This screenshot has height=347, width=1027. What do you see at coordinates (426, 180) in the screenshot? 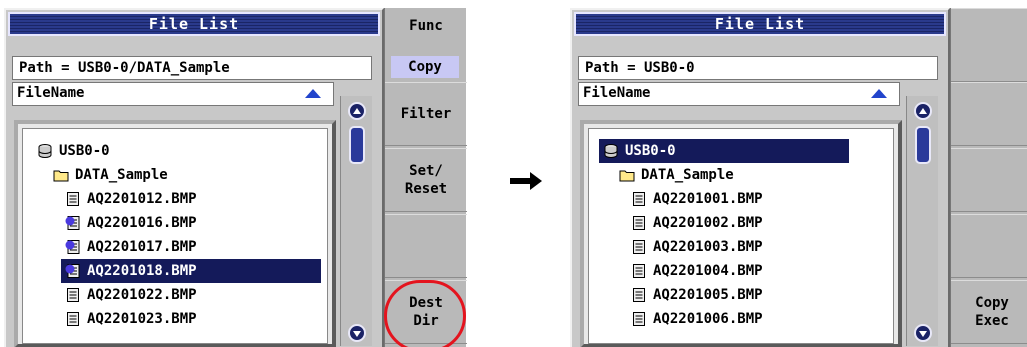
I see `set-reset-button: Set/ Reset` at bounding box center [426, 180].